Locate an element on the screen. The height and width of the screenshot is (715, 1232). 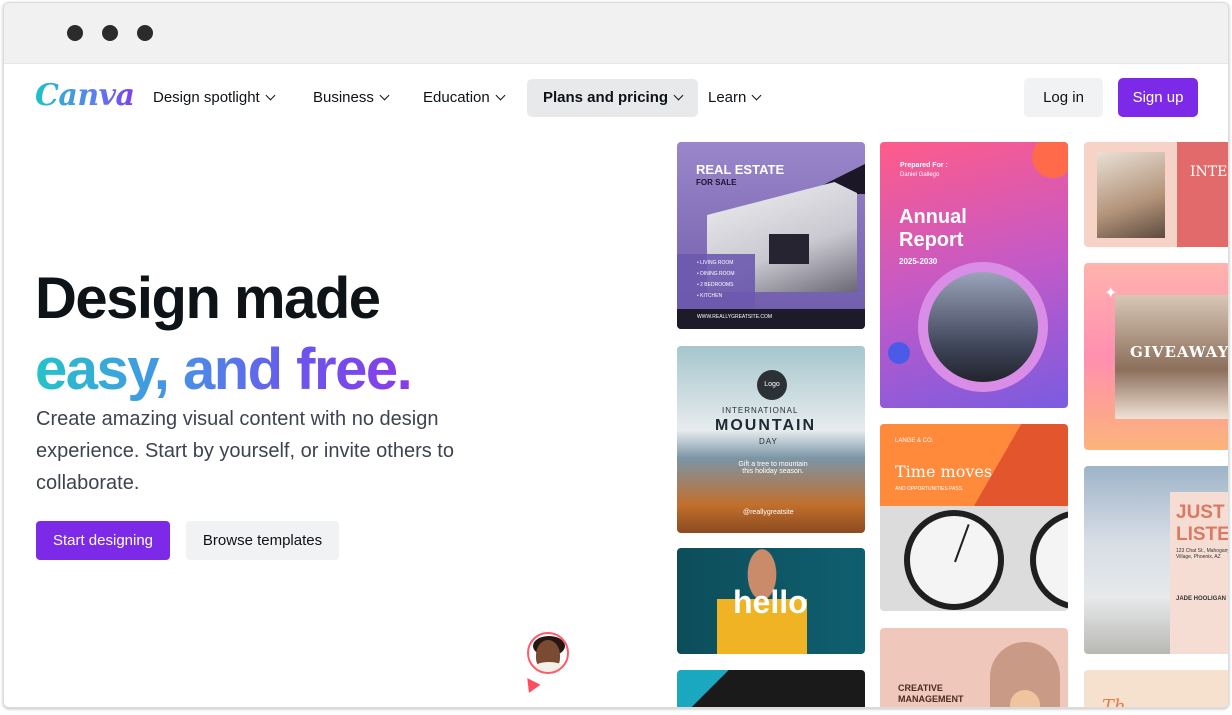
template-footer: WWW.REALLYGREATSITE.COM is located at coordinates (735, 317).